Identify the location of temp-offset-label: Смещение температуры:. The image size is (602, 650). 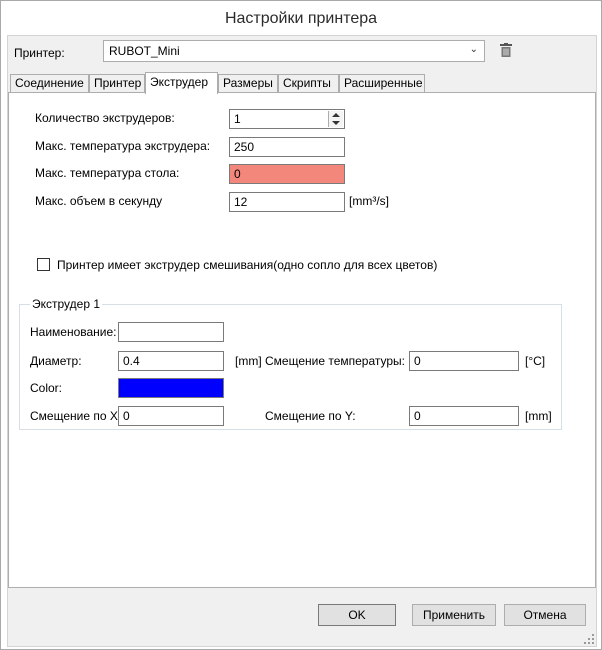
(335, 361).